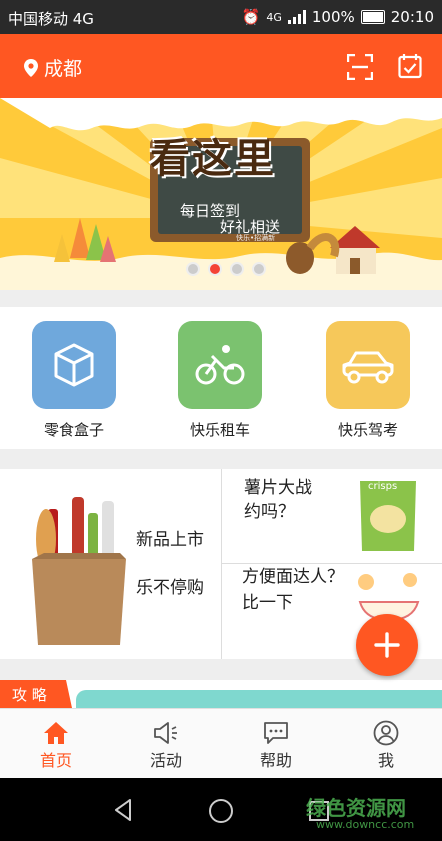 The width and height of the screenshot is (442, 841). I want to click on battery-icon, so click(372, 17).